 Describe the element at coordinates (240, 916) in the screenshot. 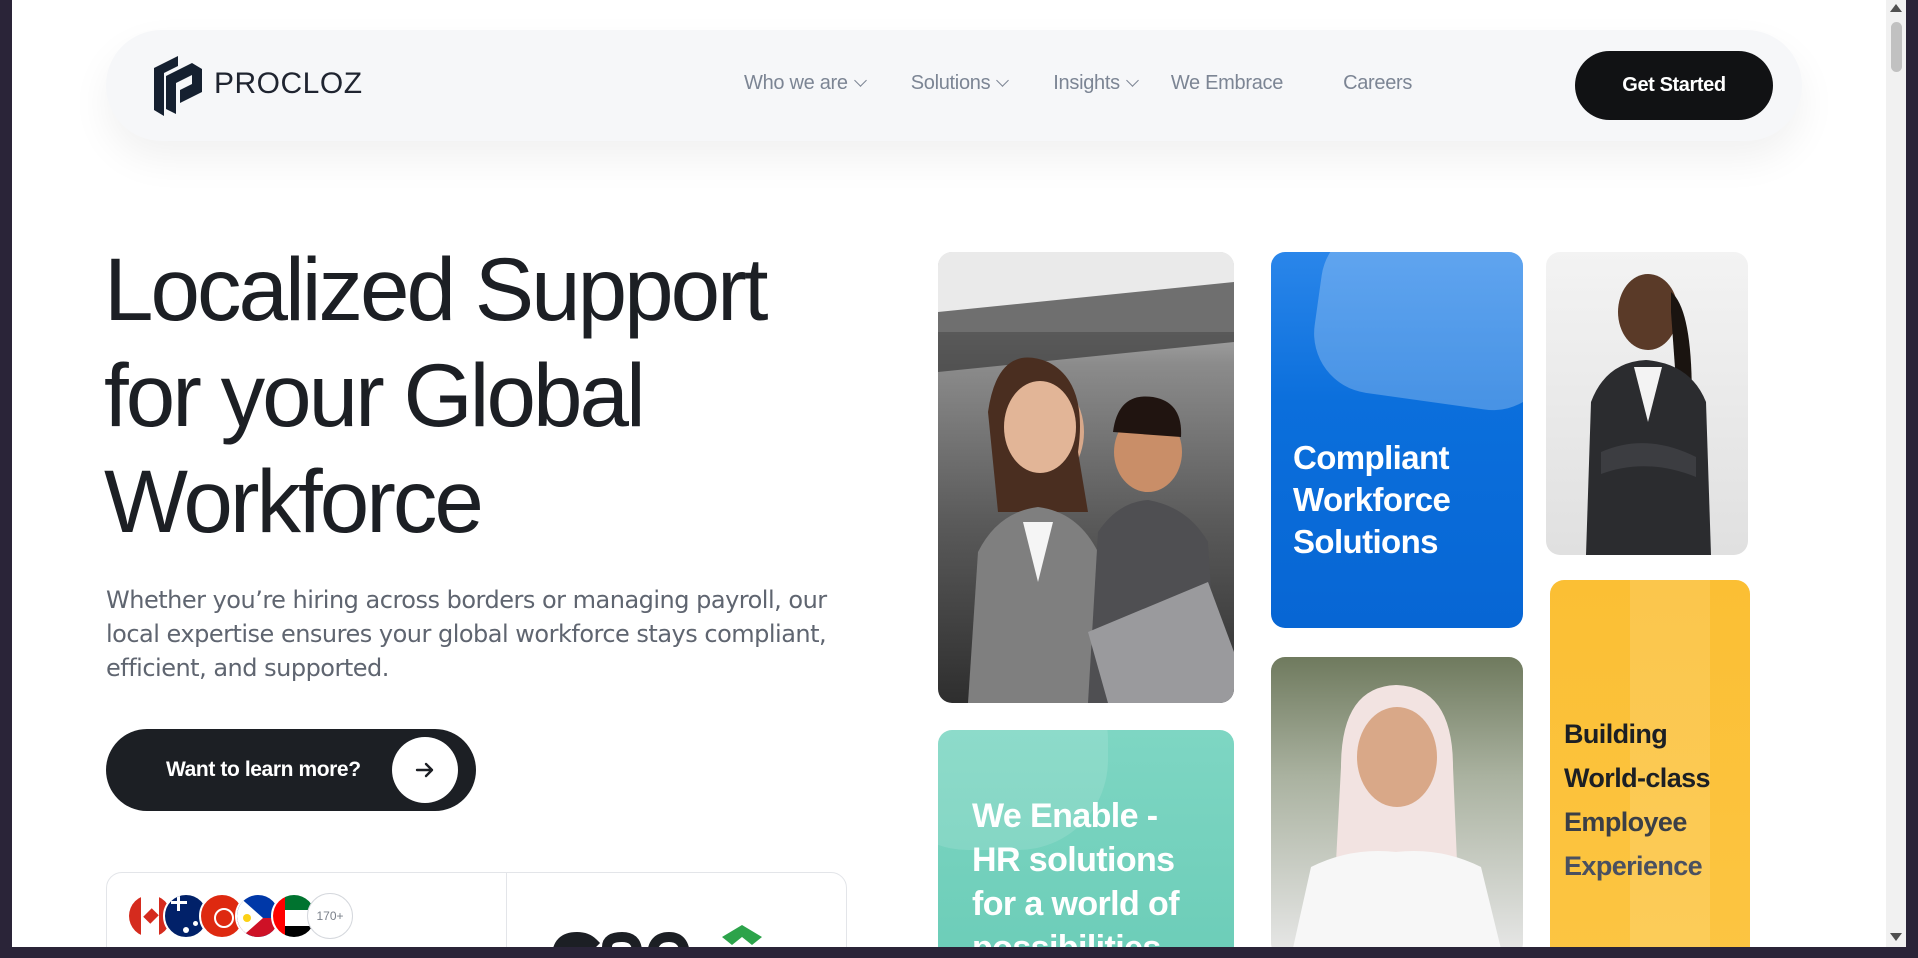

I see `country-flags: 170+` at that location.